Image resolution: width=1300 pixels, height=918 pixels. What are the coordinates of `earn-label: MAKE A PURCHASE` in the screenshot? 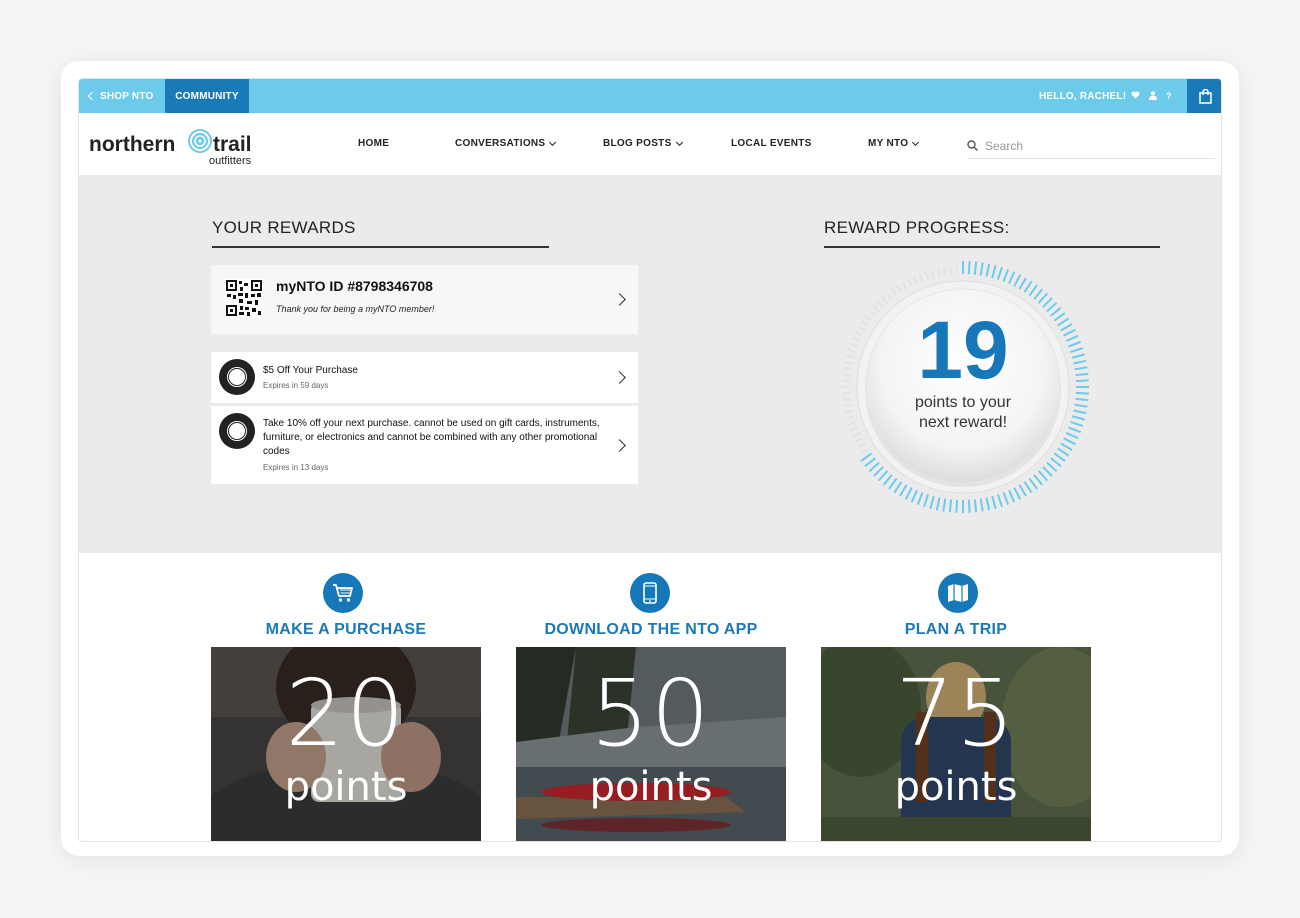 It's located at (346, 629).